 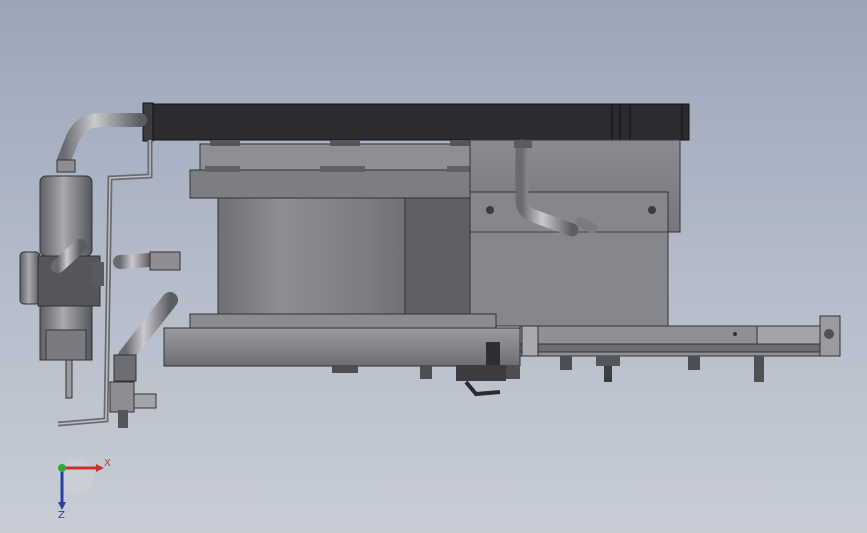 What do you see at coordinates (101, 143) in the screenshot?
I see `bent-tube` at bounding box center [101, 143].